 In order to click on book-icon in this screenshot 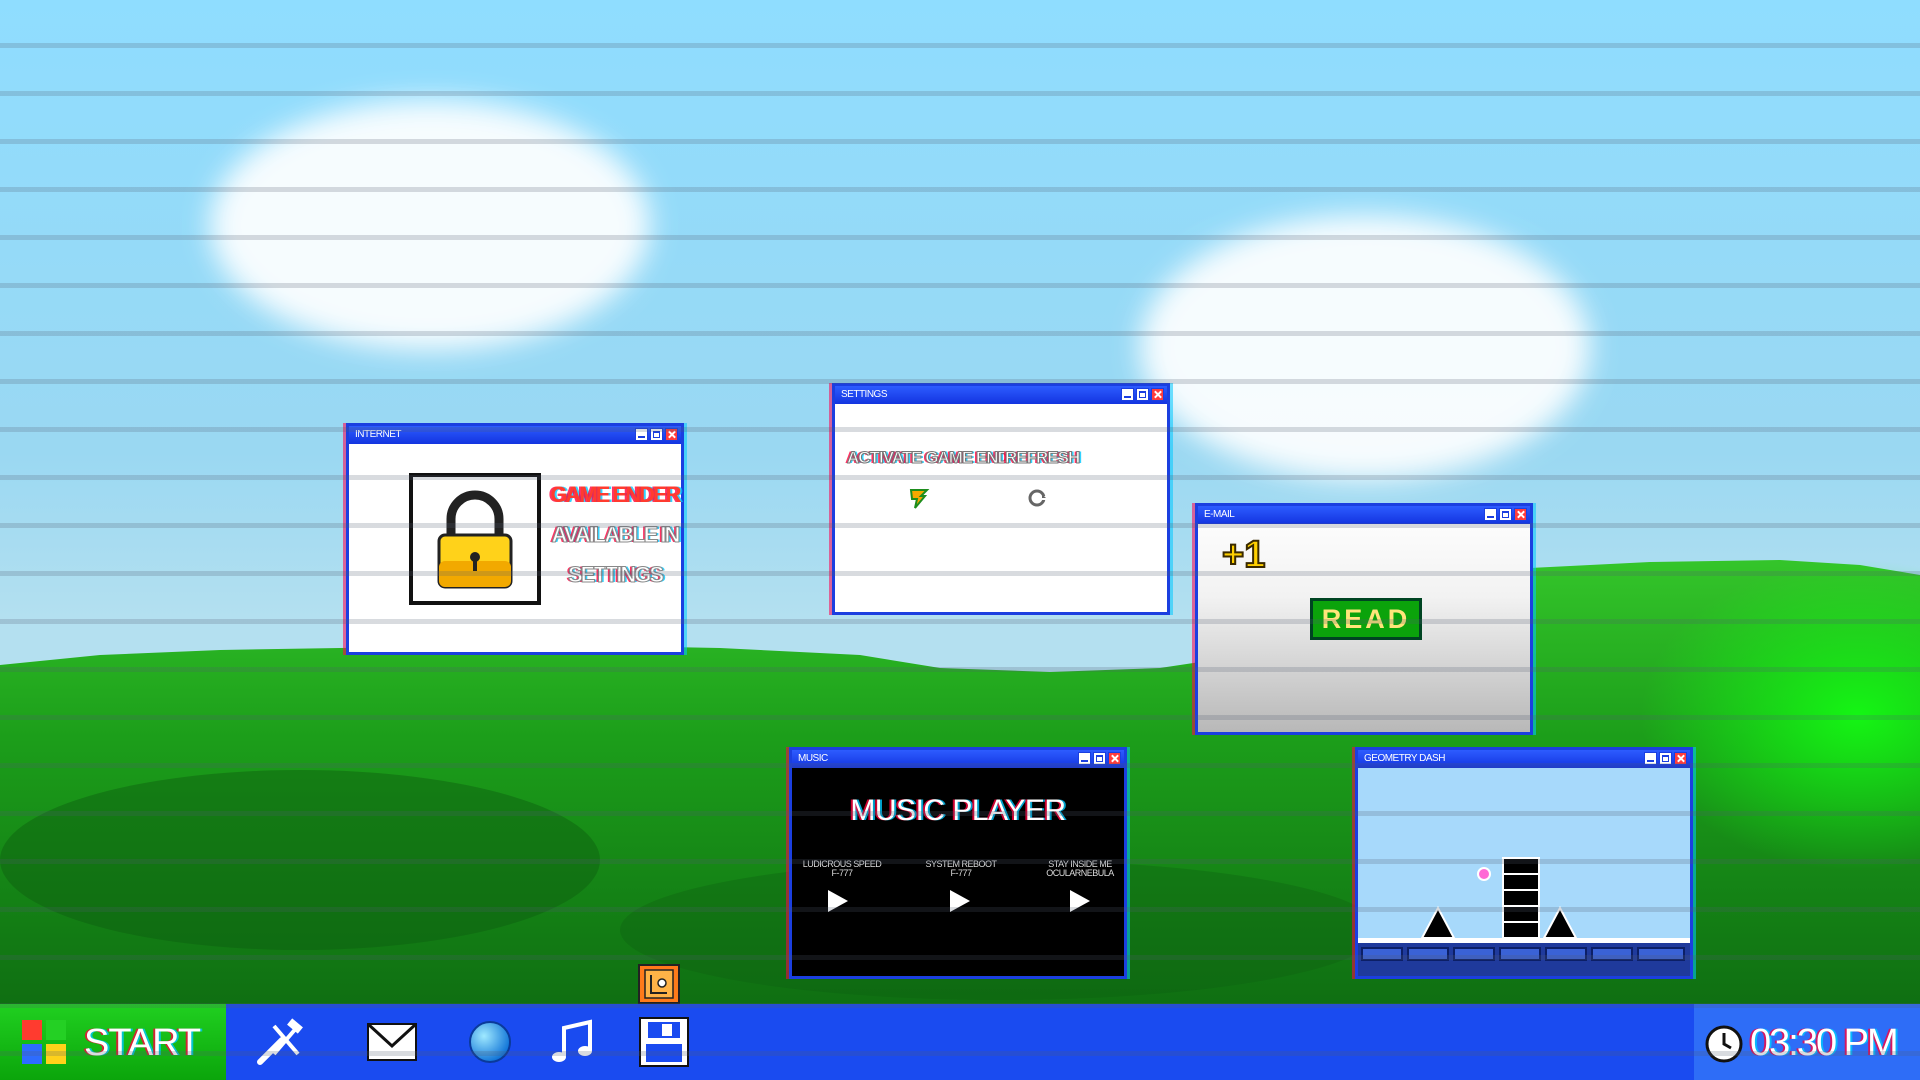, I will do `click(659, 983)`.